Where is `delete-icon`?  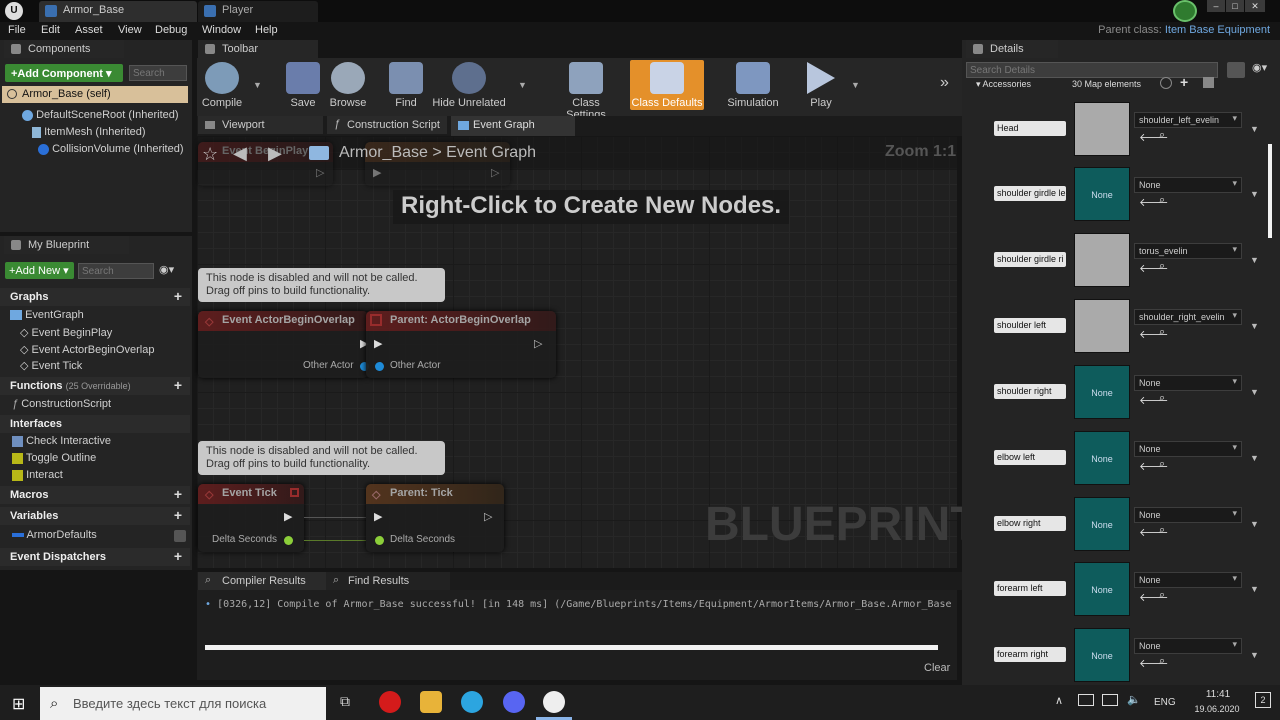 delete-icon is located at coordinates (1208, 82).